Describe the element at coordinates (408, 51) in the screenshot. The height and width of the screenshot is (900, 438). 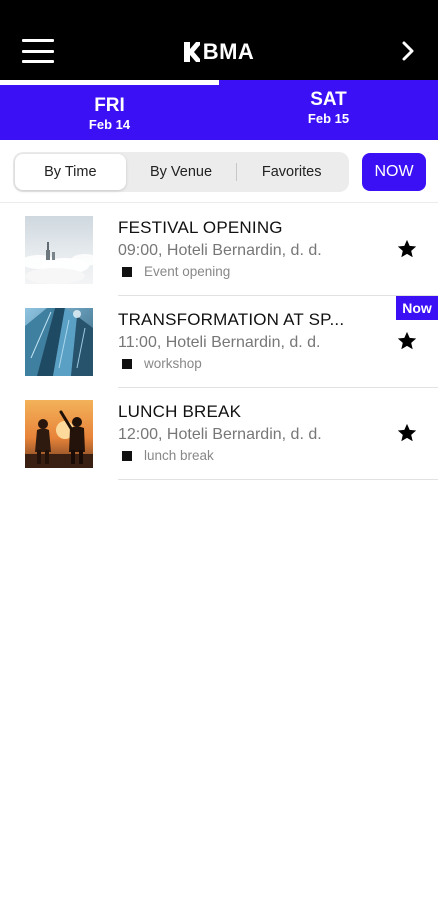
I see `chevron-right-icon` at that location.